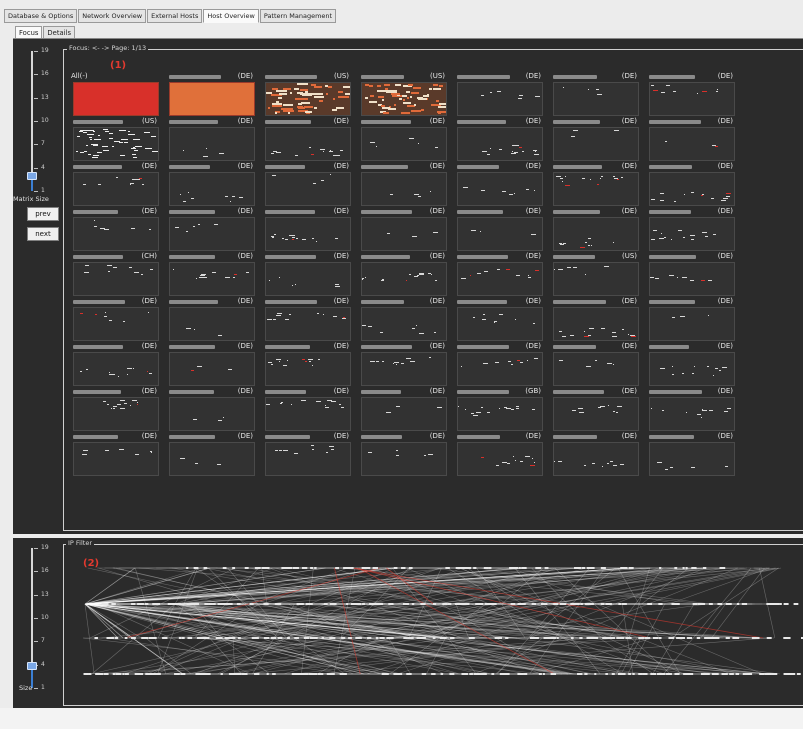  I want to click on tab-host-overview: Host Overview, so click(231, 16).